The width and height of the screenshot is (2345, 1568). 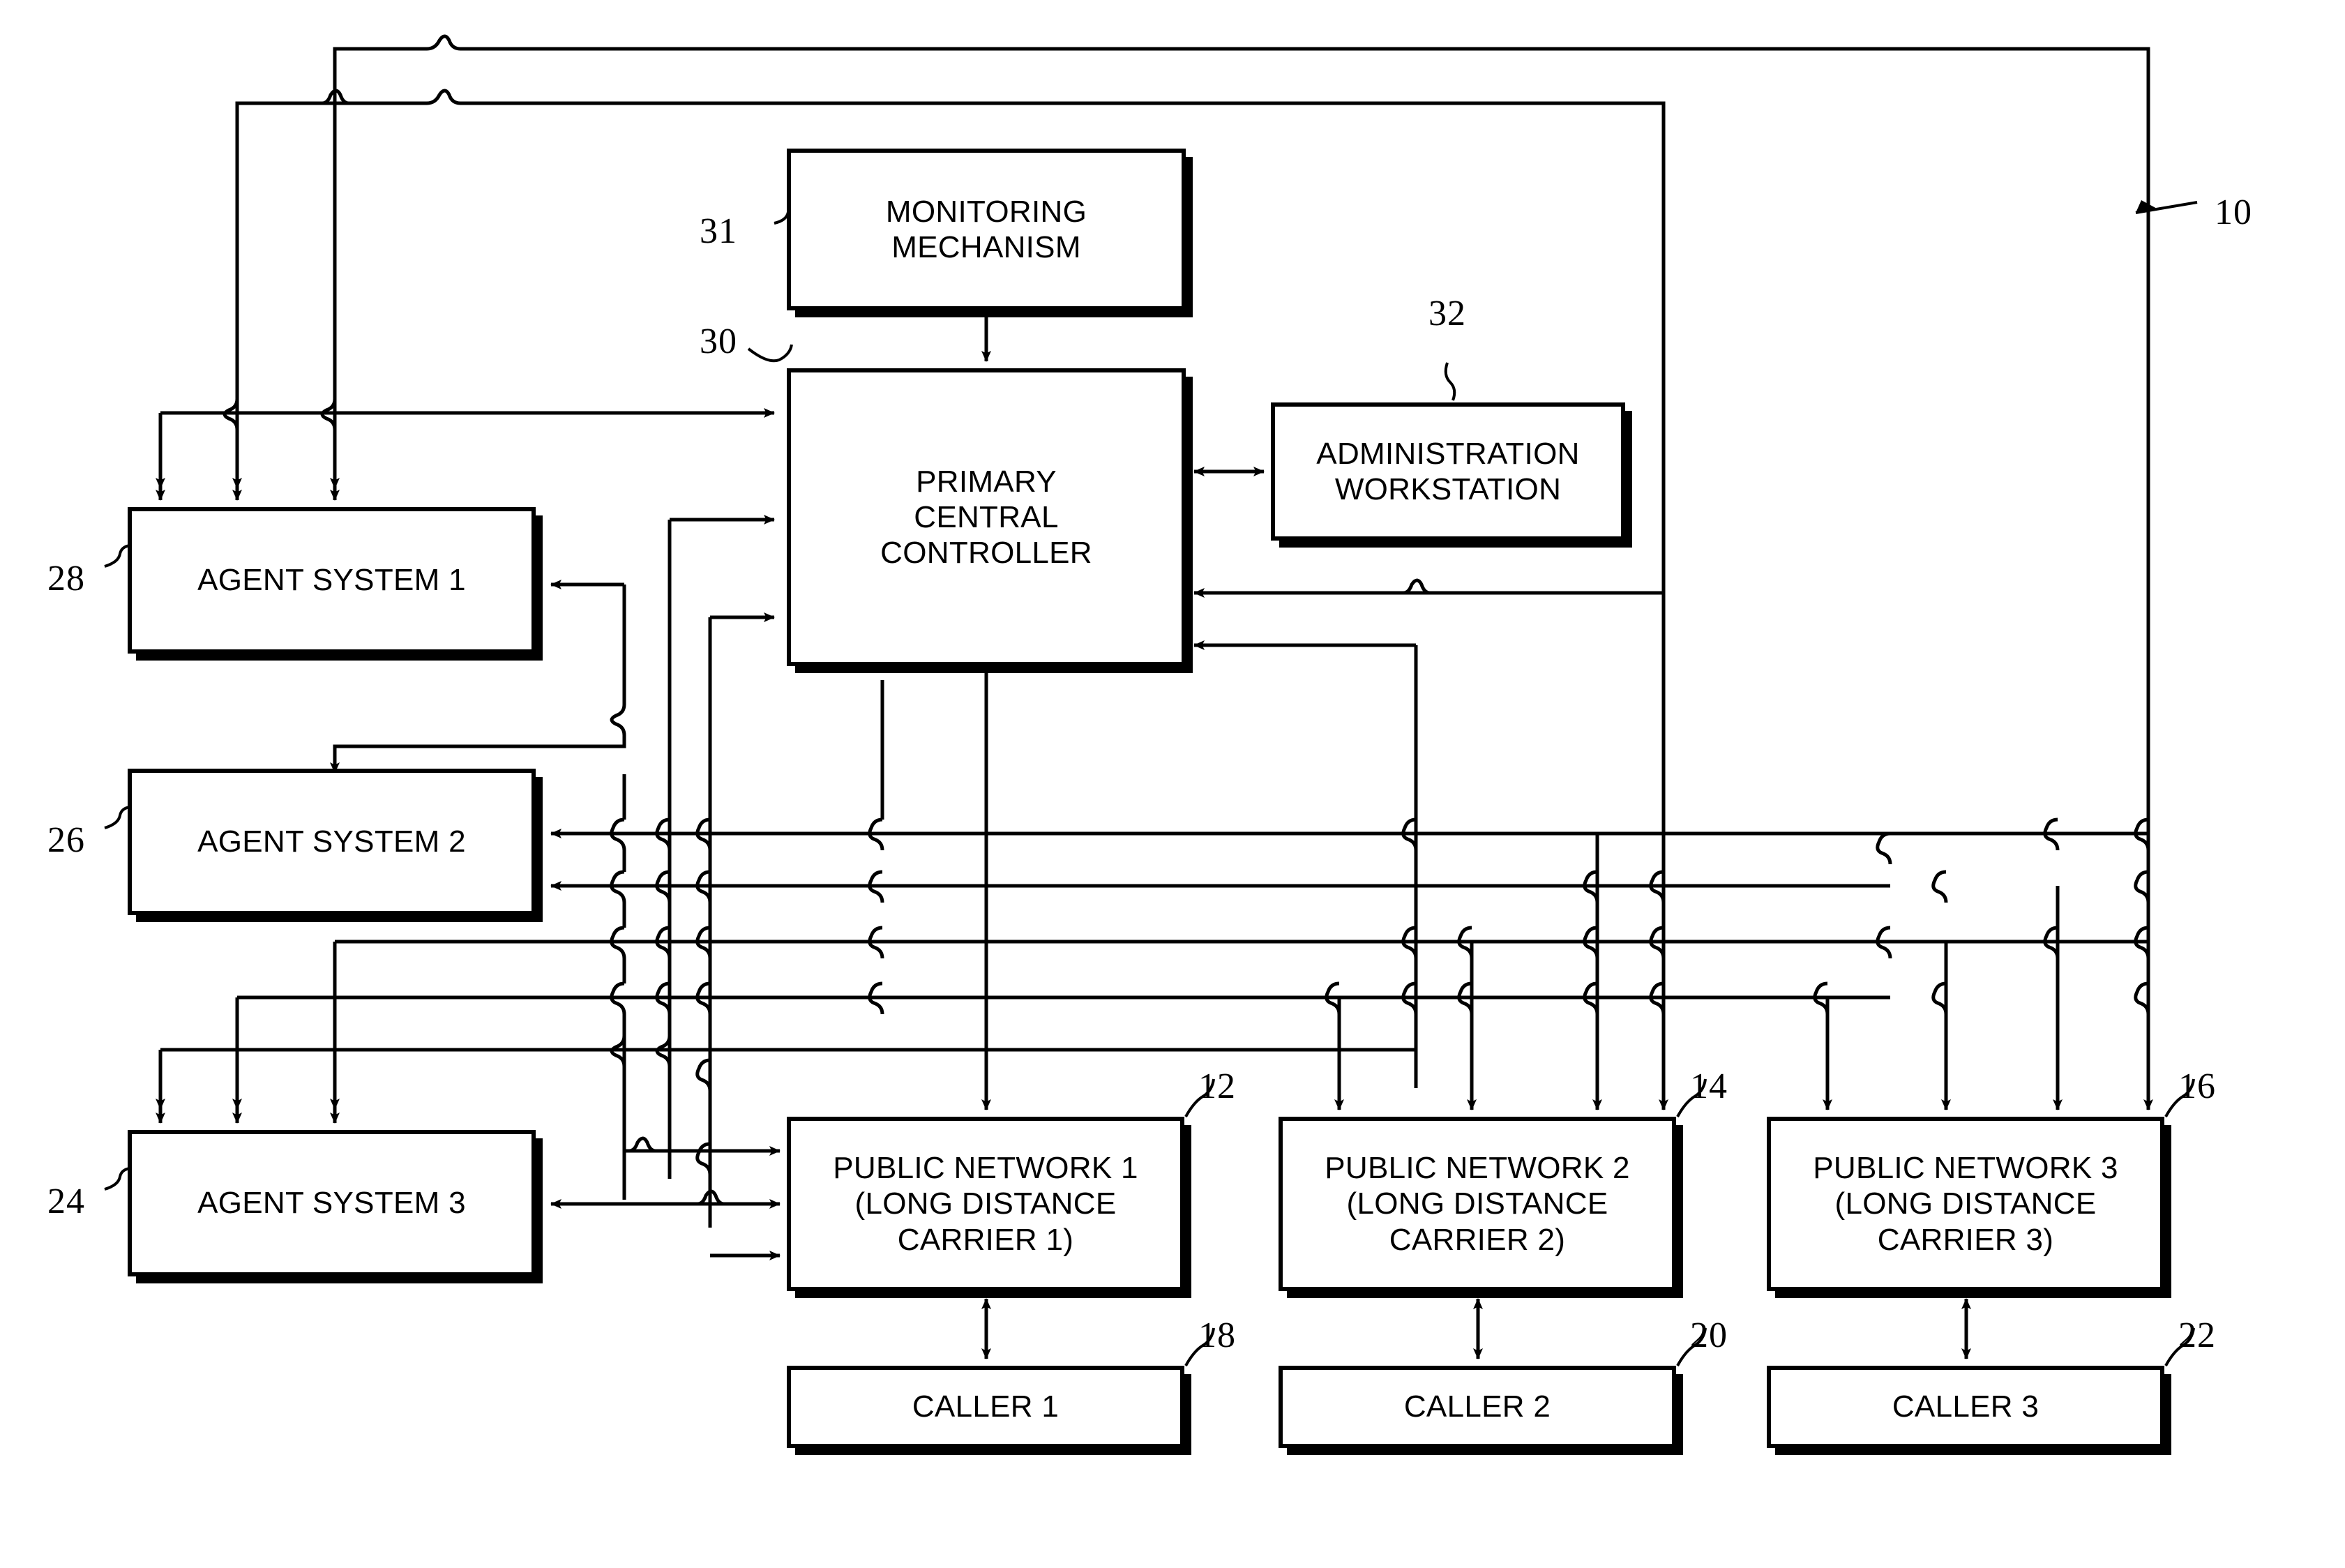 I want to click on ref-numeral-30: 30, so click(x=718, y=341).